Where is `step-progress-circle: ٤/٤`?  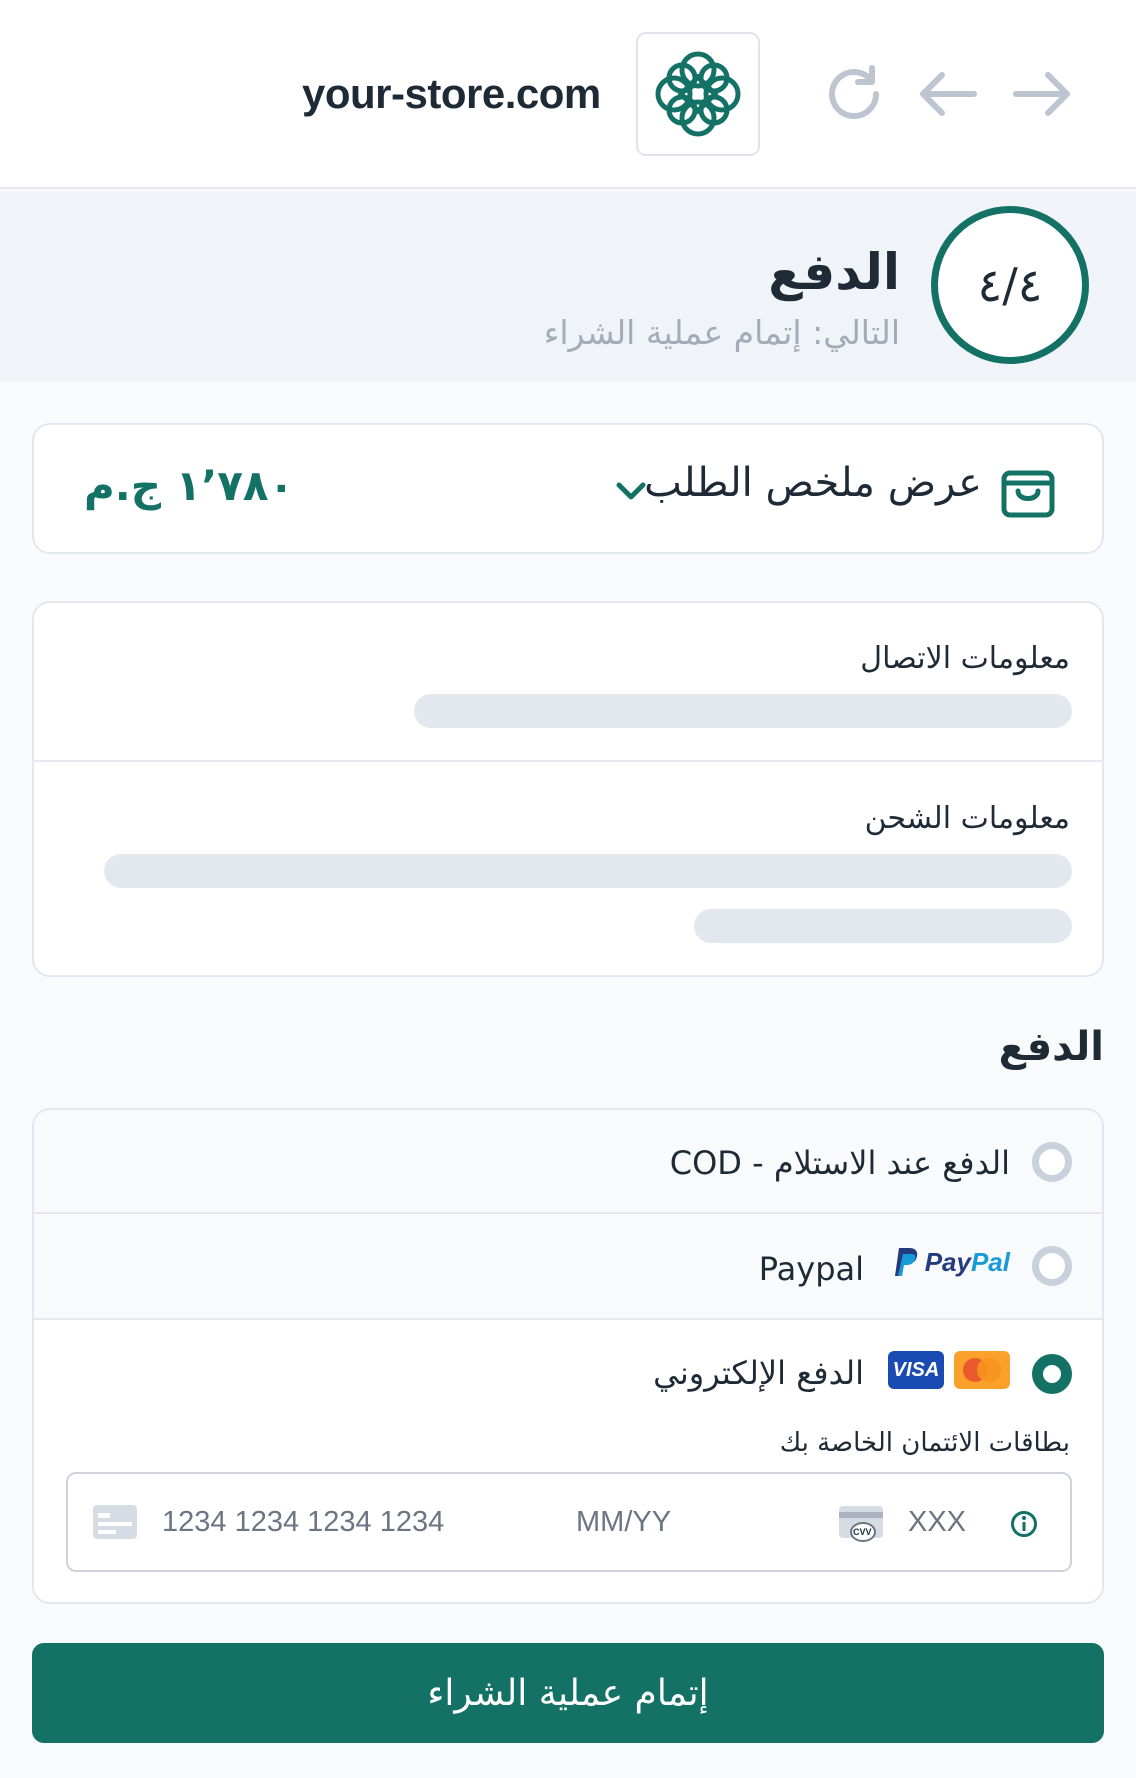
step-progress-circle: ٤/٤ is located at coordinates (1010, 285).